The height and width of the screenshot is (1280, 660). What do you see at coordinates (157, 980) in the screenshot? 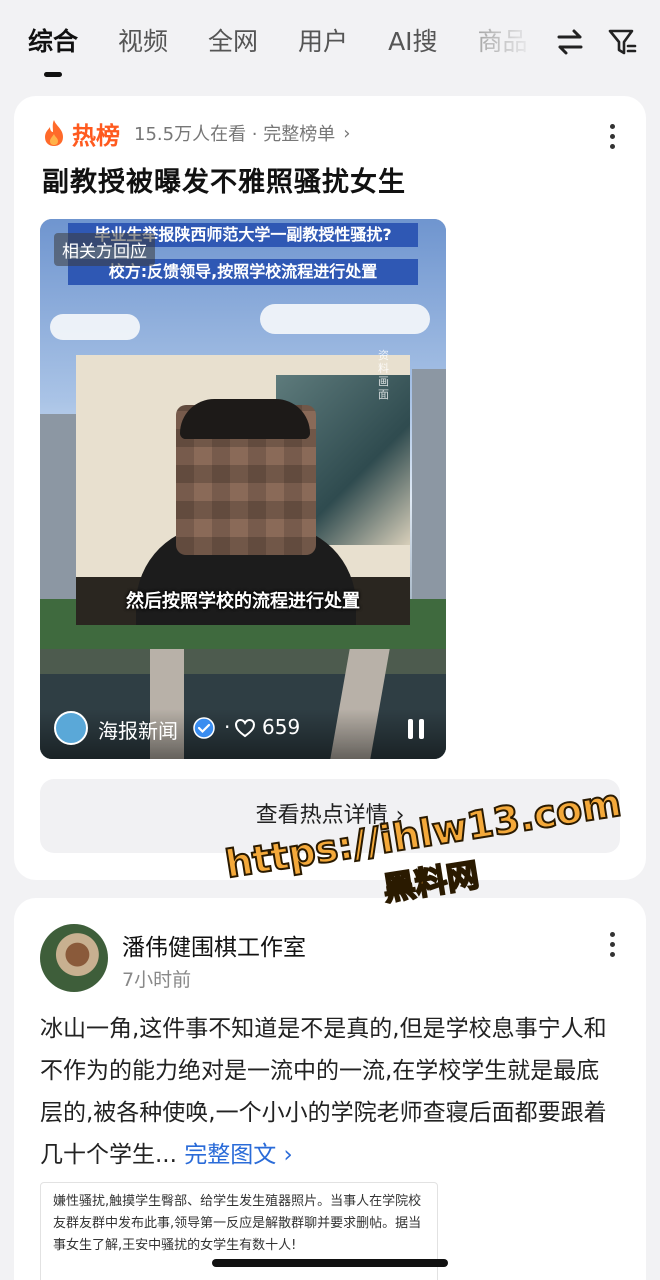
I see `post-time: 7小时前` at bounding box center [157, 980].